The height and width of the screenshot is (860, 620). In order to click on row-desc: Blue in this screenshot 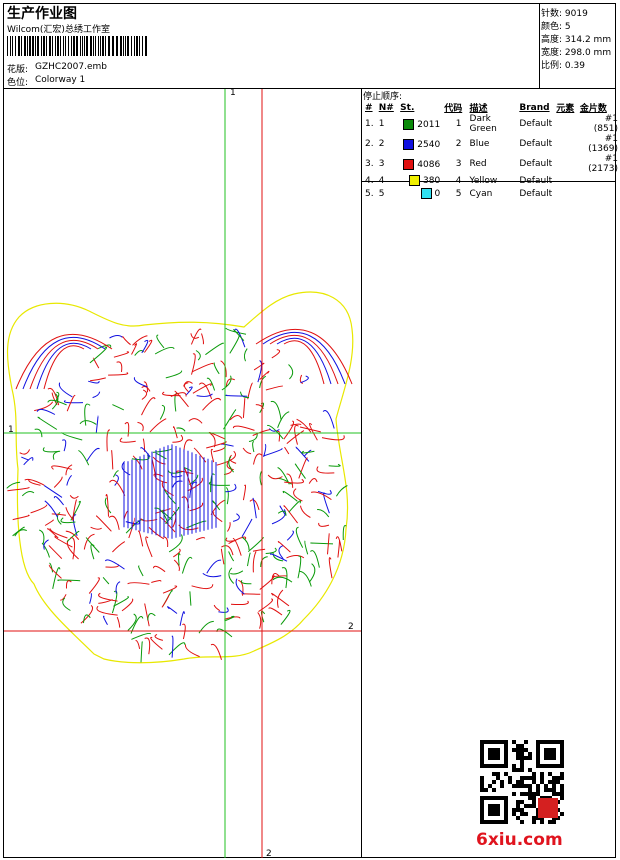, I will do `click(479, 144)`.